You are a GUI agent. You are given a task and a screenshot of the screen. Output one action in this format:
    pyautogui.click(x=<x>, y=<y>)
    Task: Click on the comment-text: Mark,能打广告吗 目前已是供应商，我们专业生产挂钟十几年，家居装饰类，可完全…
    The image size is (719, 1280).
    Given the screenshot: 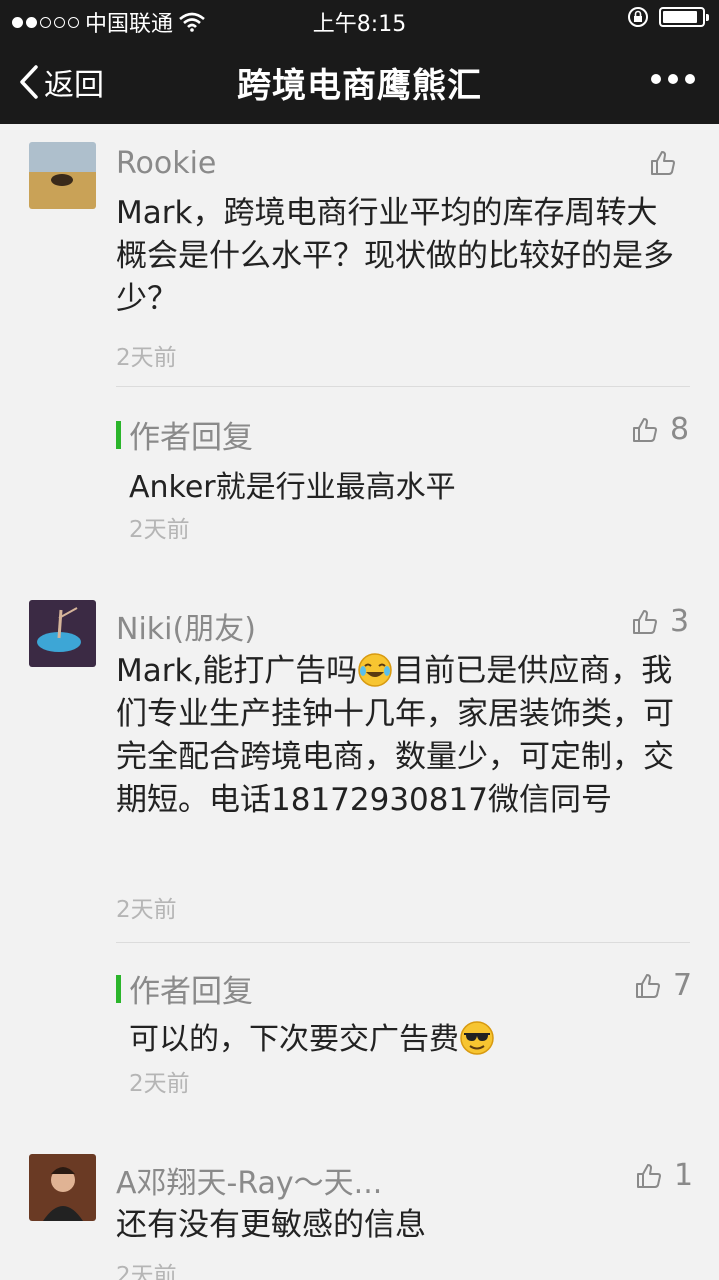 What is the action you would take?
    pyautogui.click(x=401, y=736)
    